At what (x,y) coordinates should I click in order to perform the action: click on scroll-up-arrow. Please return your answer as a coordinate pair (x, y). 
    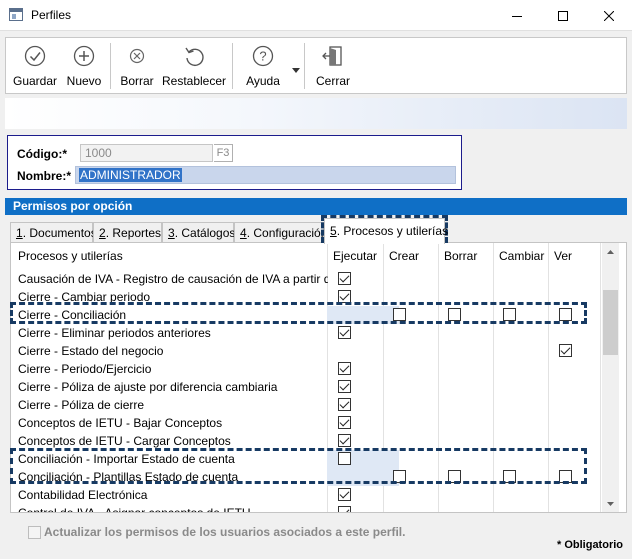
    Looking at the image, I should click on (610, 251).